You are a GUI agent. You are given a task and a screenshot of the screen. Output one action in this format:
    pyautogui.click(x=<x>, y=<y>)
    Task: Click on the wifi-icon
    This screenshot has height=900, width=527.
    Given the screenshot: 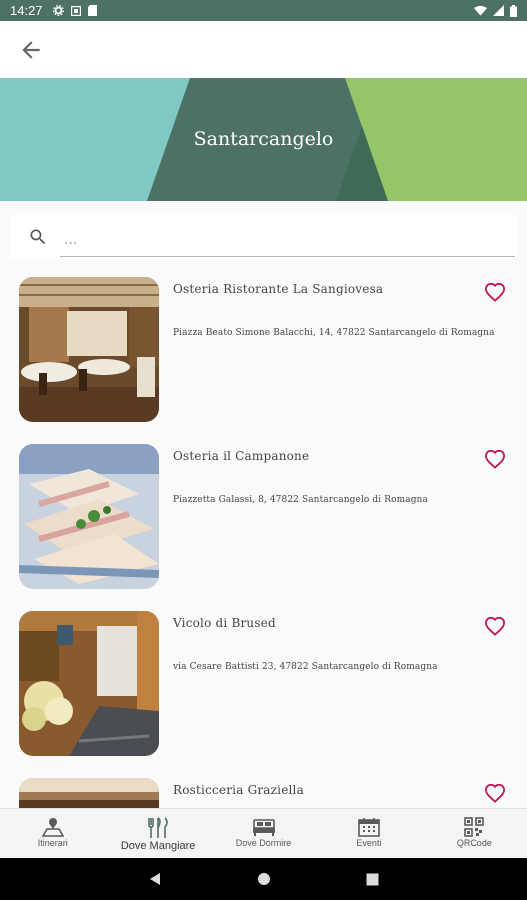 What is the action you would take?
    pyautogui.click(x=480, y=10)
    